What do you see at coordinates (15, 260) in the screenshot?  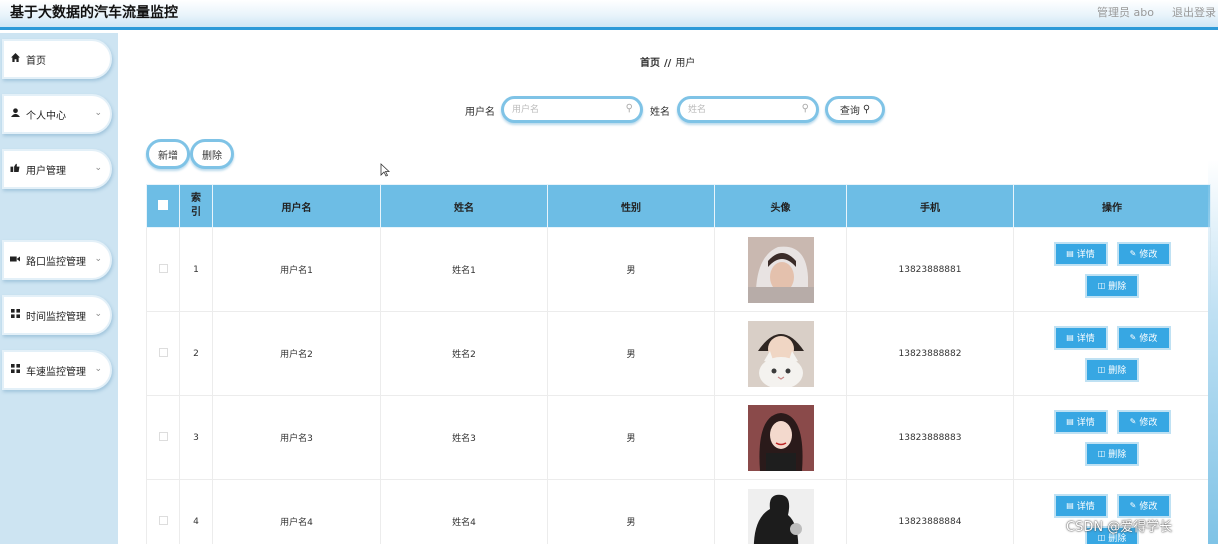 I see `camera-icon` at bounding box center [15, 260].